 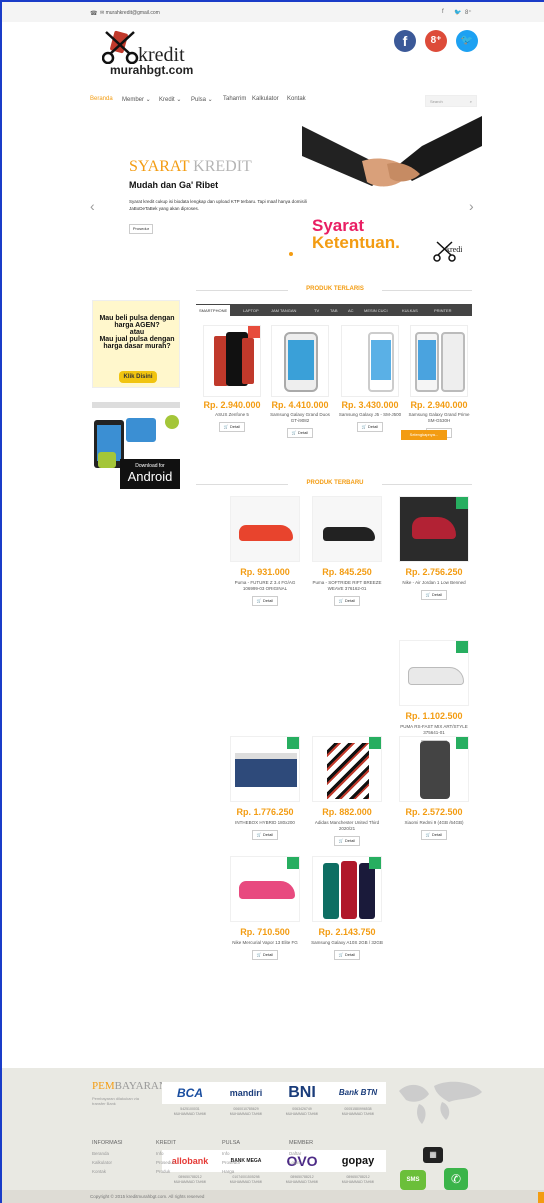 I want to click on product-name: Adidas Manchester United Third 2020/21, so click(x=347, y=826).